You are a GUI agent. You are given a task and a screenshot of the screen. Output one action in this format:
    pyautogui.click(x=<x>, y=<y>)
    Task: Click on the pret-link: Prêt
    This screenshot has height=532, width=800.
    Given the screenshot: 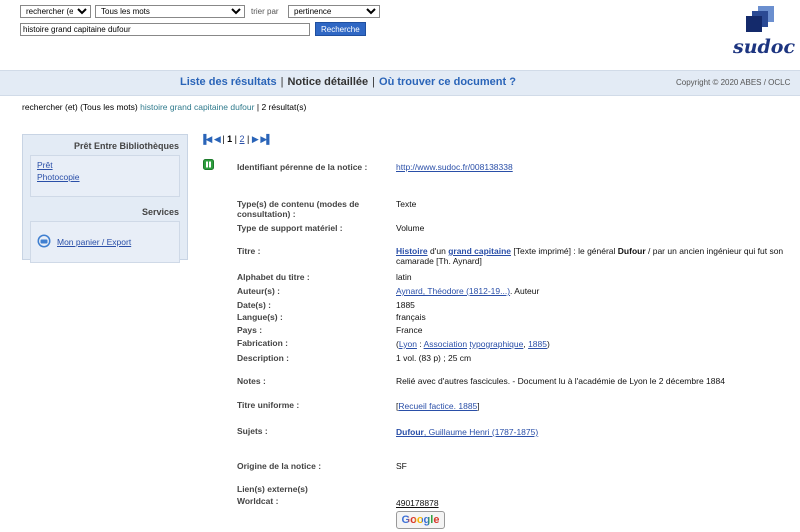 What is the action you would take?
    pyautogui.click(x=105, y=165)
    